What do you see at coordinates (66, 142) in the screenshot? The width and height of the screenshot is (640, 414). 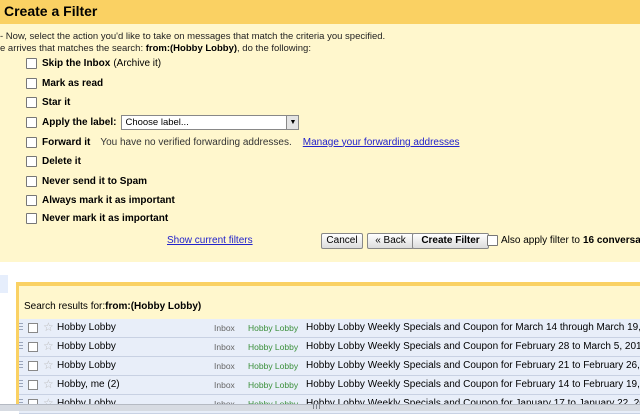 I see `forward-it-label: Forward it` at bounding box center [66, 142].